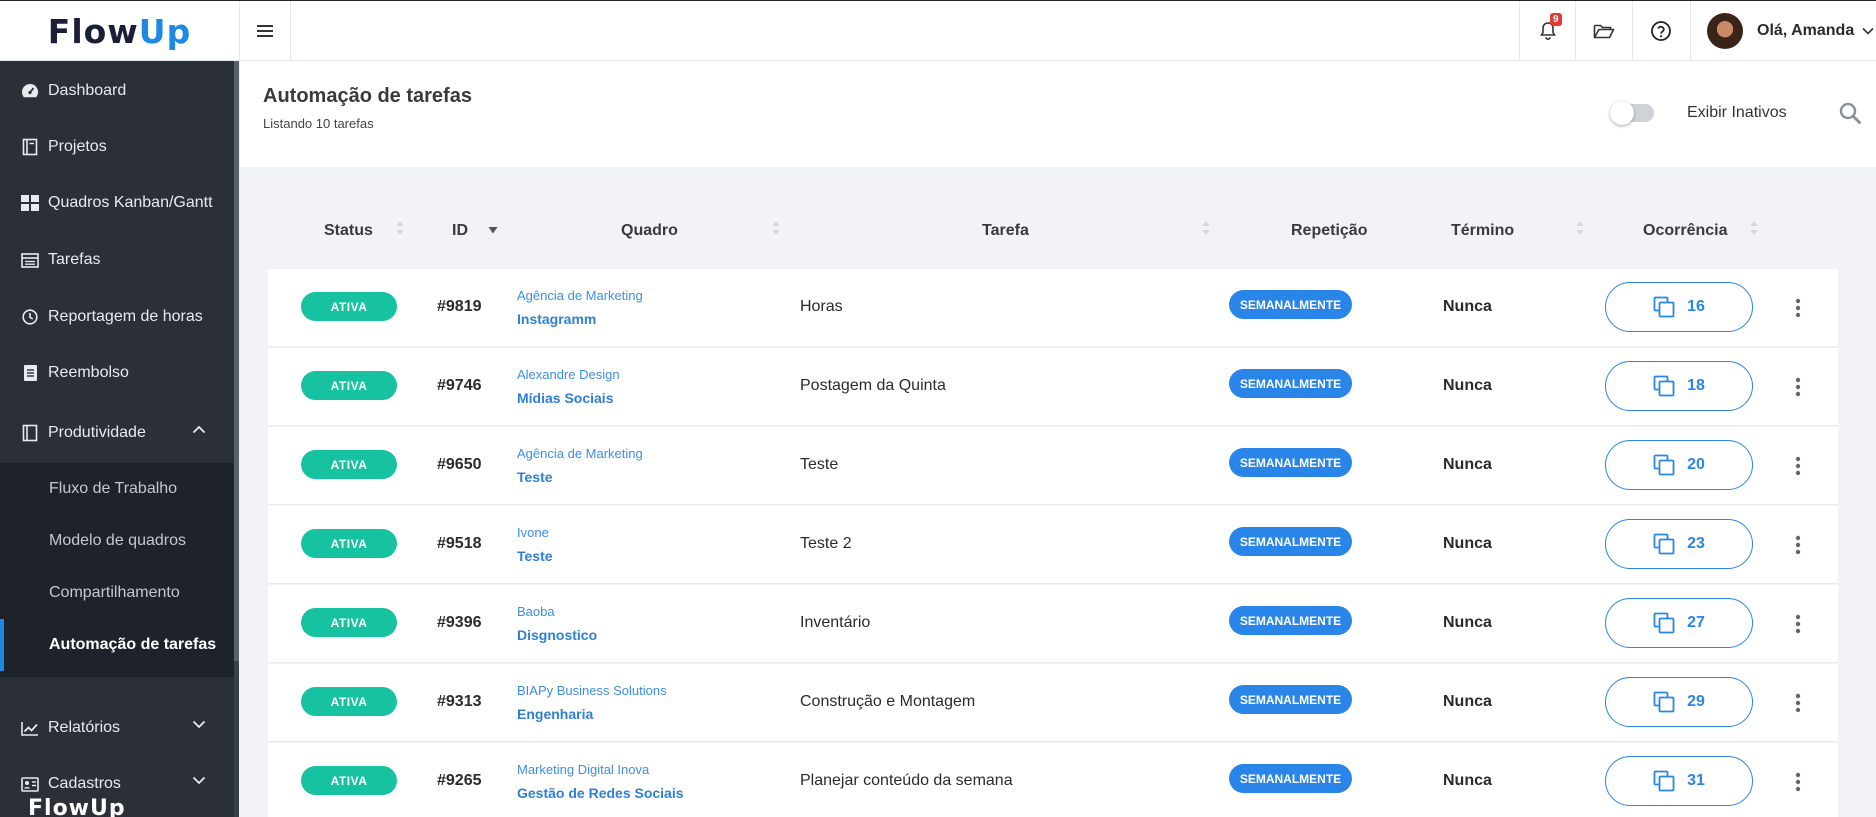  I want to click on sidebar-item-label: Produtividade, so click(97, 432).